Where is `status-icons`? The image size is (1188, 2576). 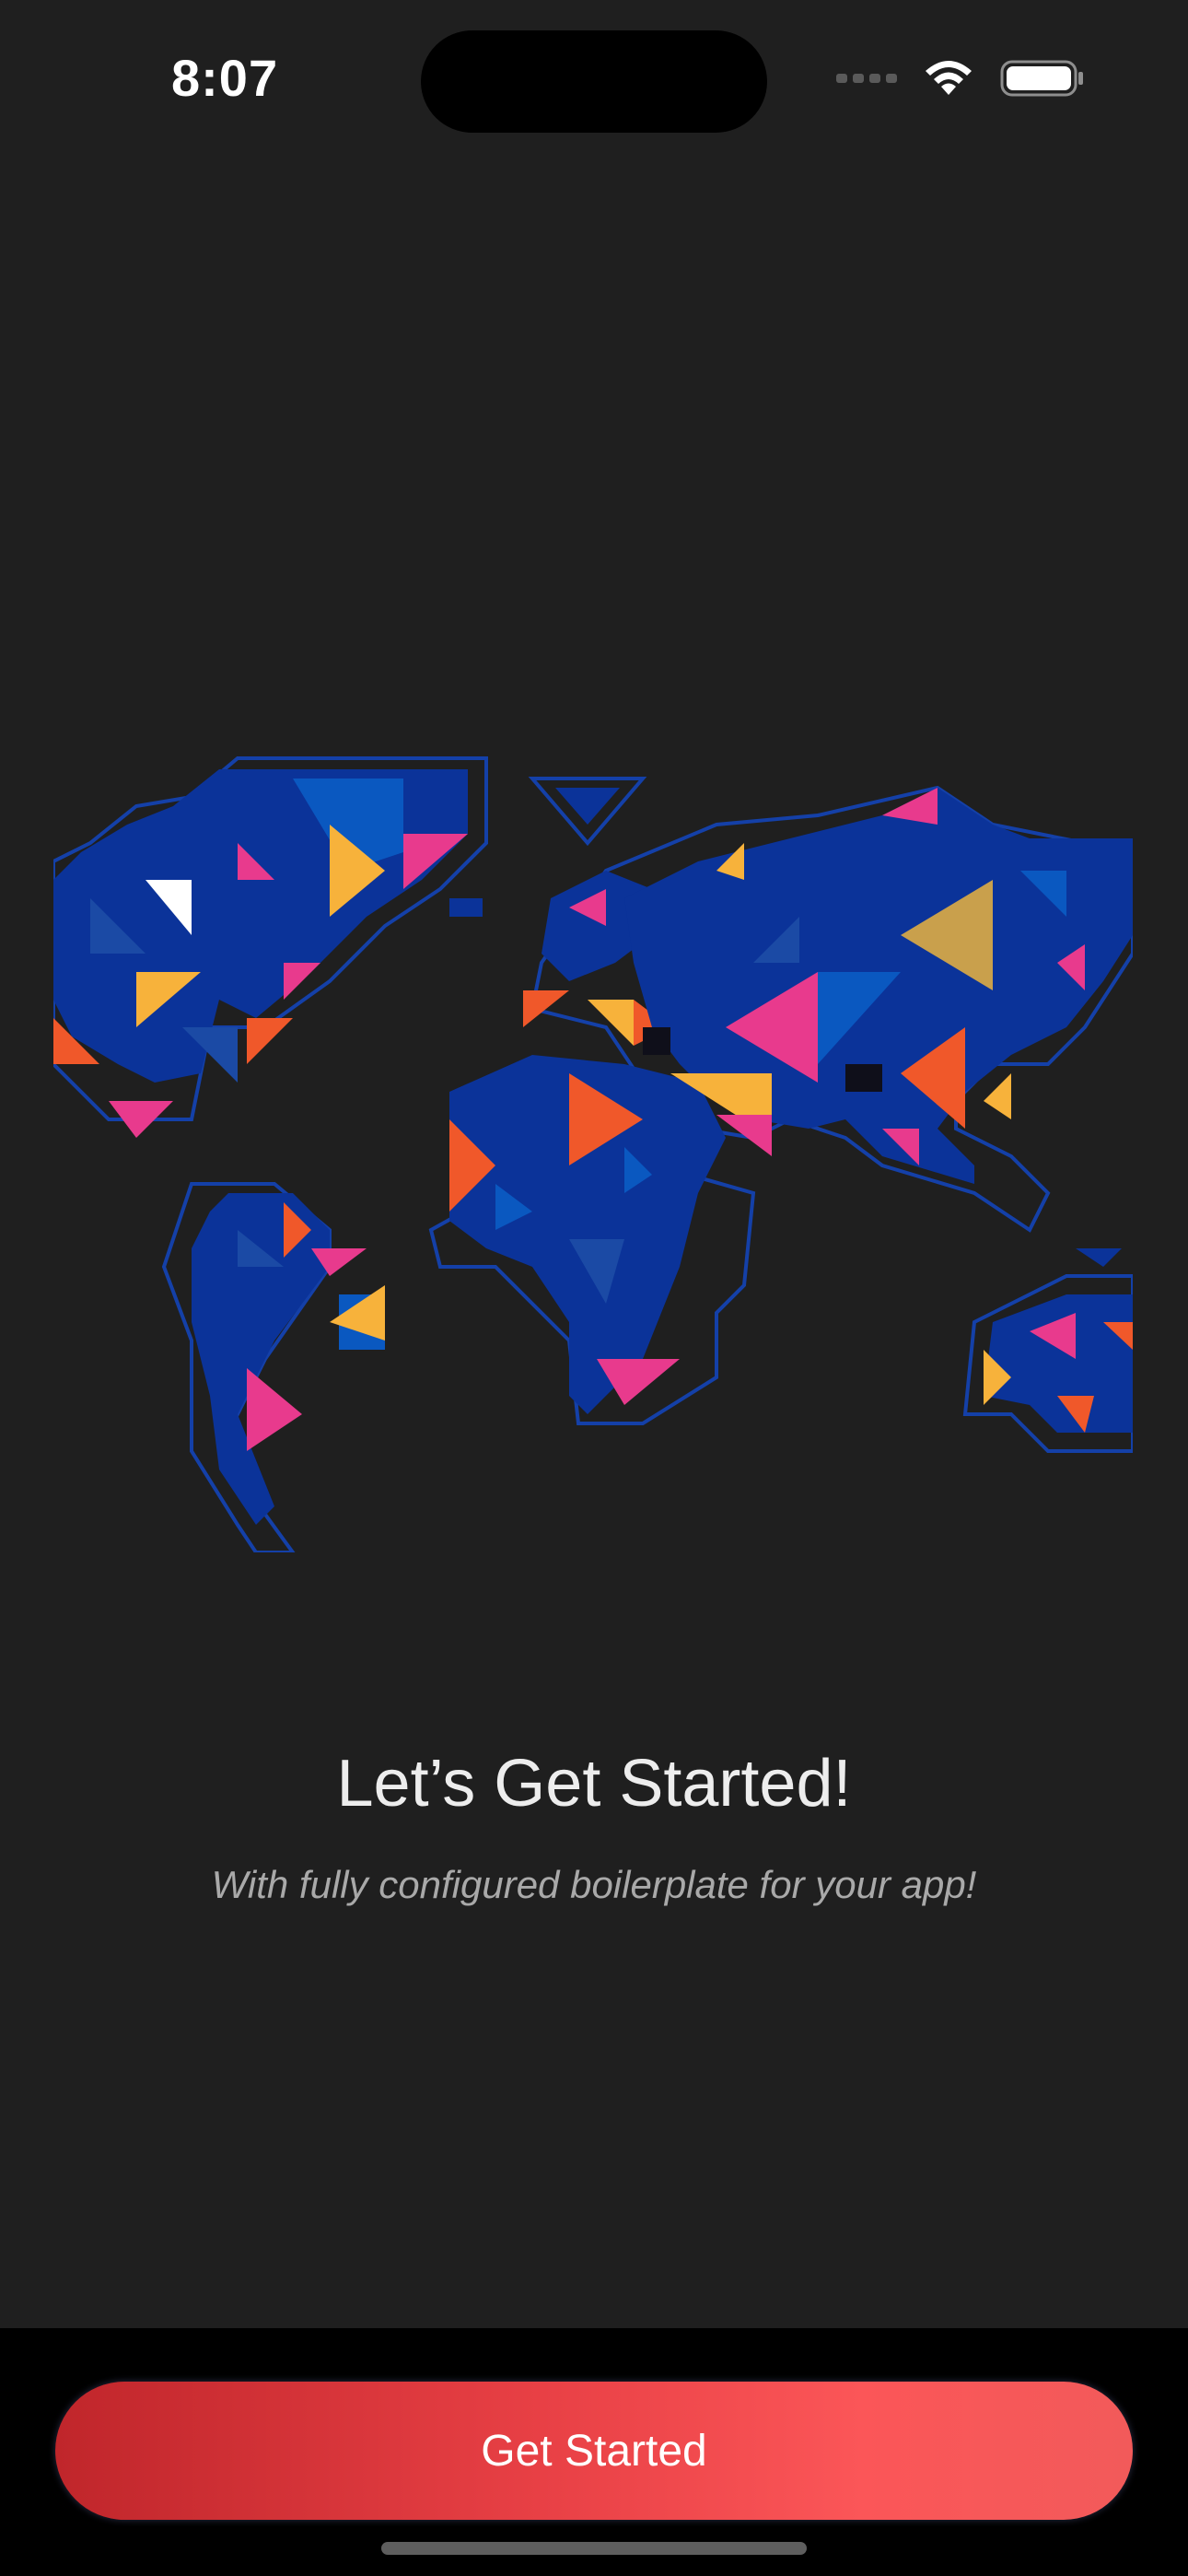
status-icons is located at coordinates (961, 78).